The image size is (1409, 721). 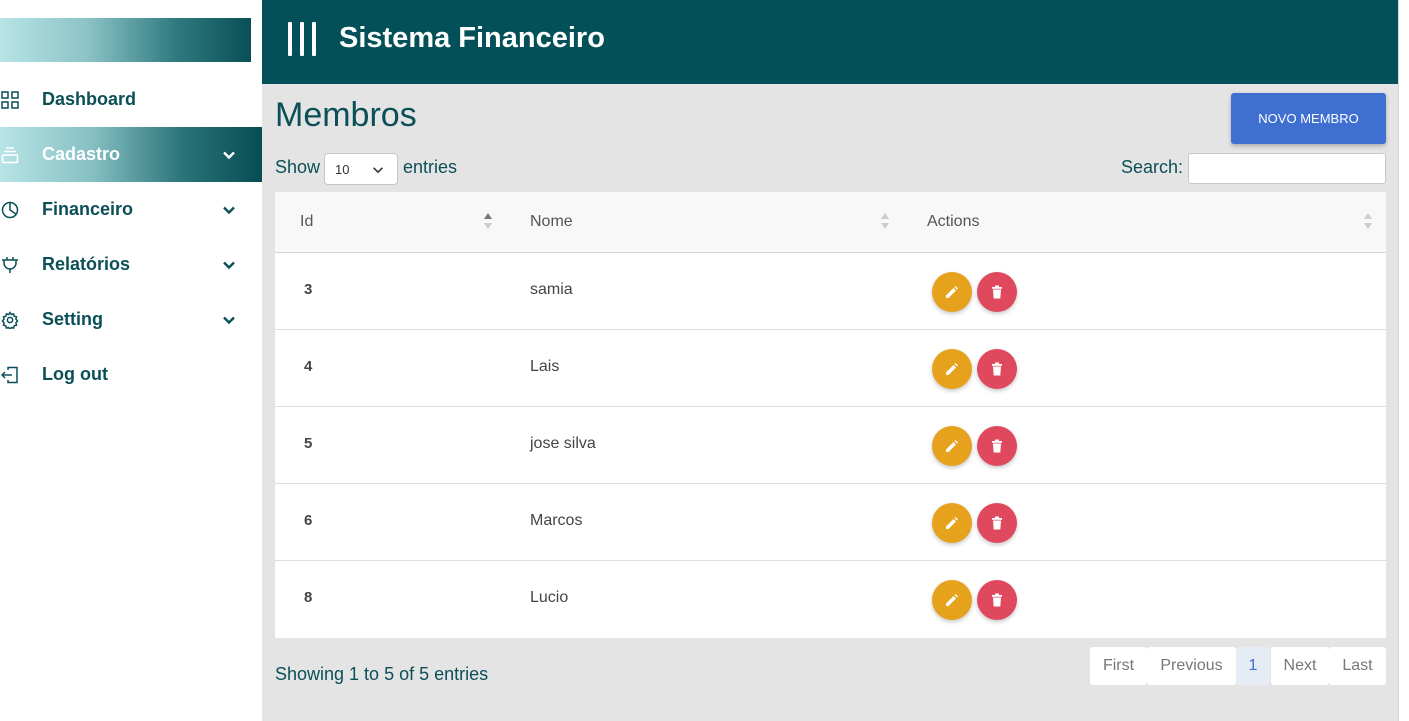 I want to click on cell-nome: Lucio, so click(x=549, y=597).